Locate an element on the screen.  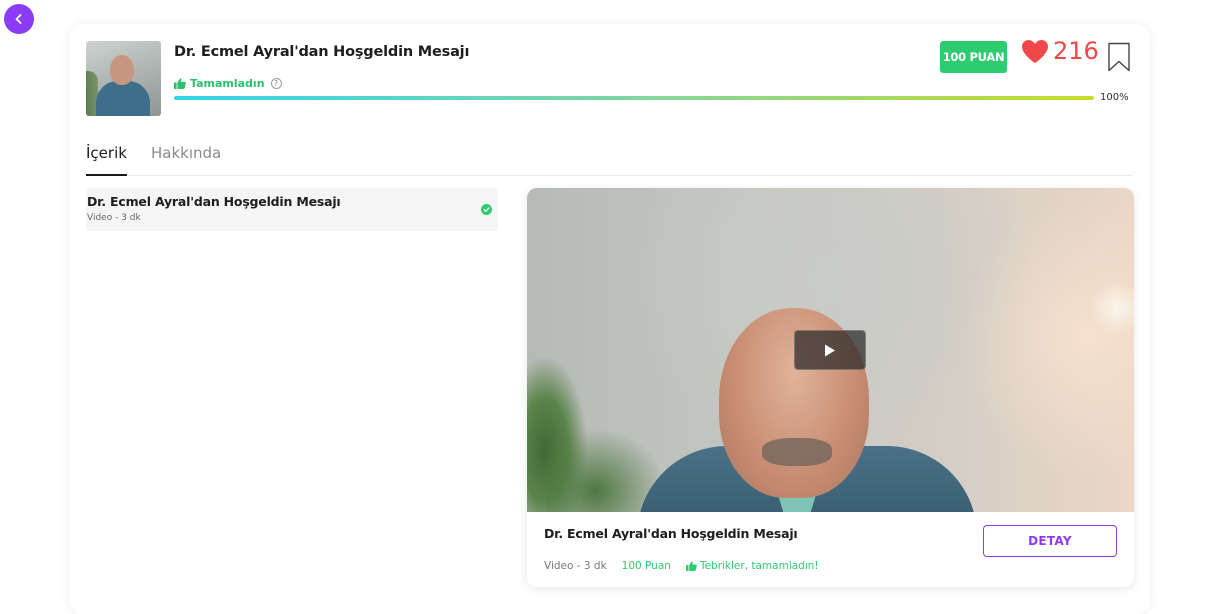
video-points: 100 Puan is located at coordinates (646, 566).